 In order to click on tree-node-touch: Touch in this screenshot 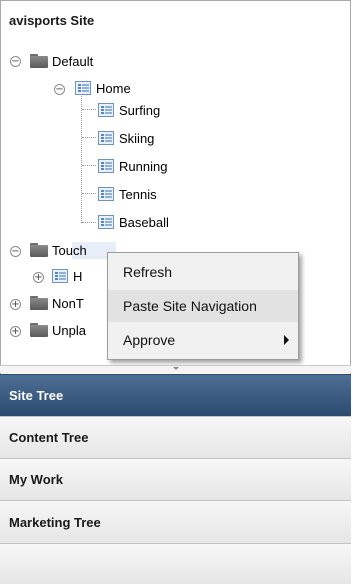, I will do `click(58, 250)`.